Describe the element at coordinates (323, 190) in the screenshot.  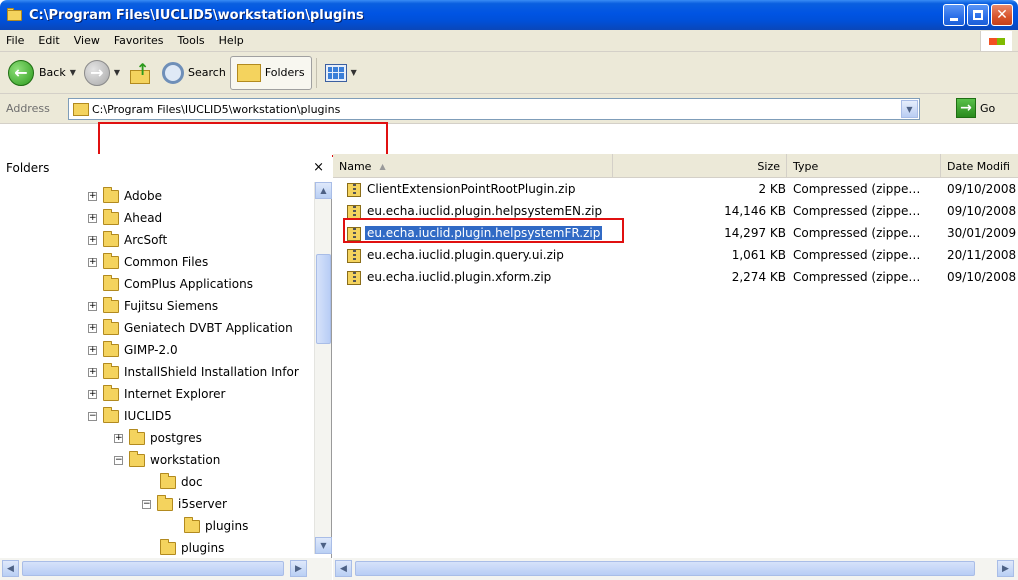
I see `scroll-up-icon: ▲` at that location.